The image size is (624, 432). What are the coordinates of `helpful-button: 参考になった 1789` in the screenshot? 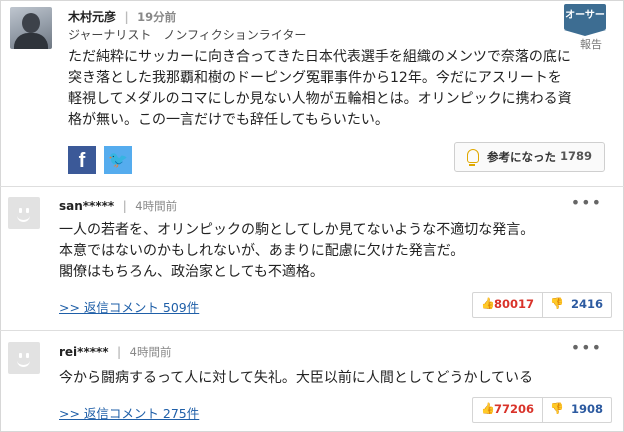 It's located at (529, 157).